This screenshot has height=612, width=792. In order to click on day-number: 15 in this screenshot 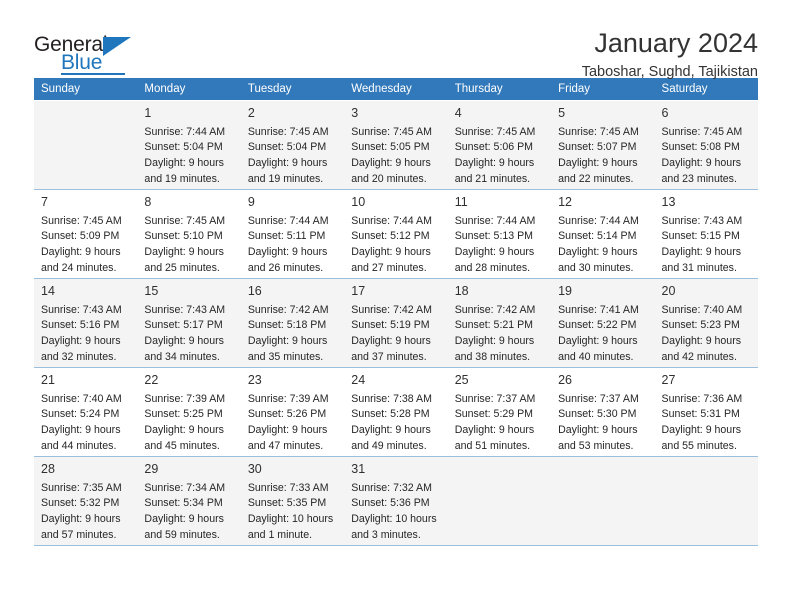, I will do `click(151, 291)`.